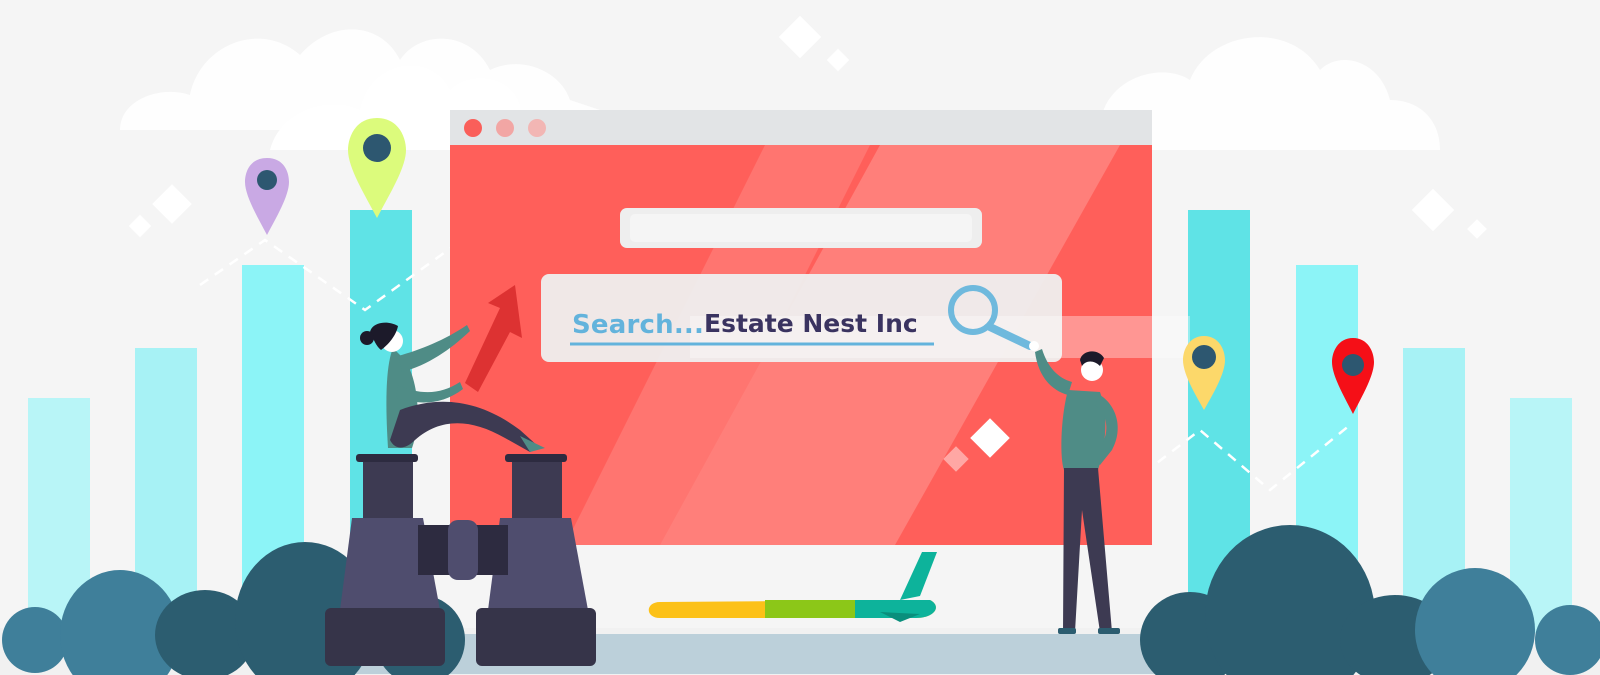 The width and height of the screenshot is (1600, 675). I want to click on window-dot-max, so click(537, 128).